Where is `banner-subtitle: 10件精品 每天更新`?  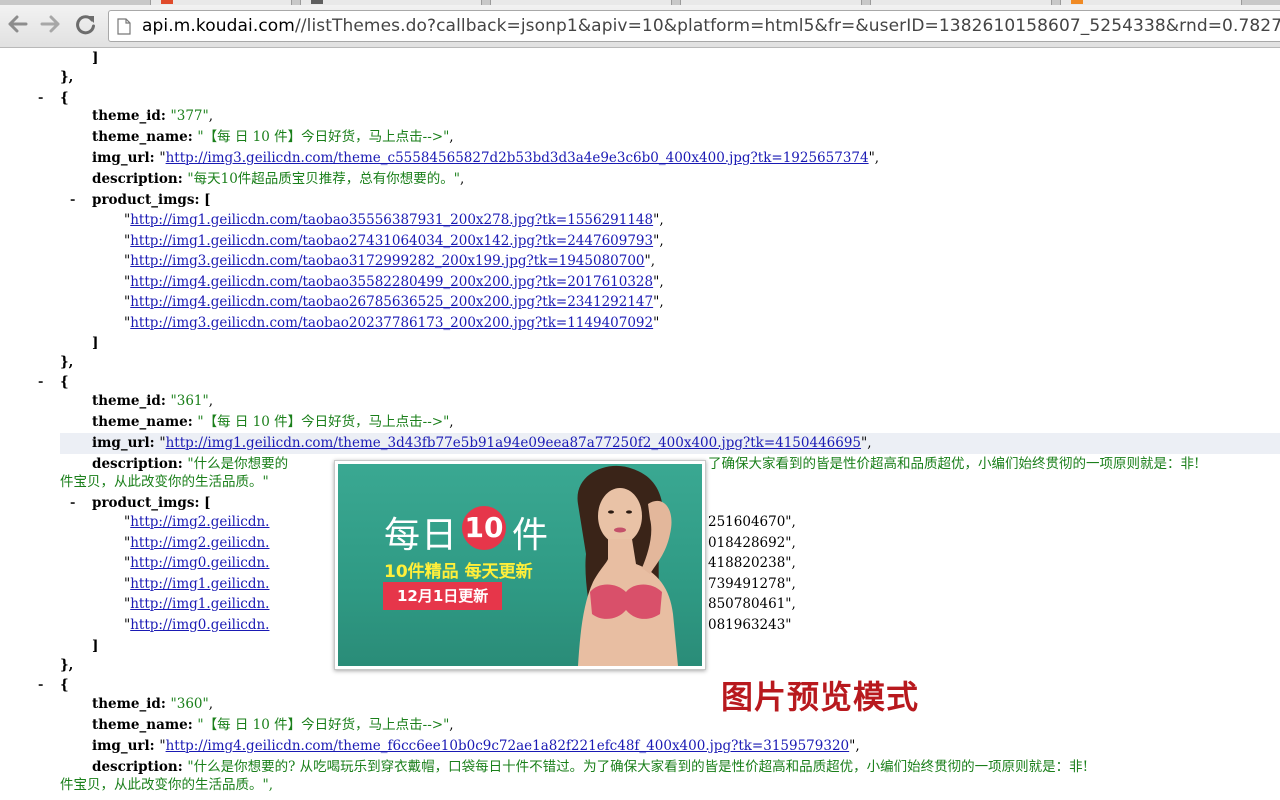 banner-subtitle: 10件精品 每天更新 is located at coordinates (458, 572).